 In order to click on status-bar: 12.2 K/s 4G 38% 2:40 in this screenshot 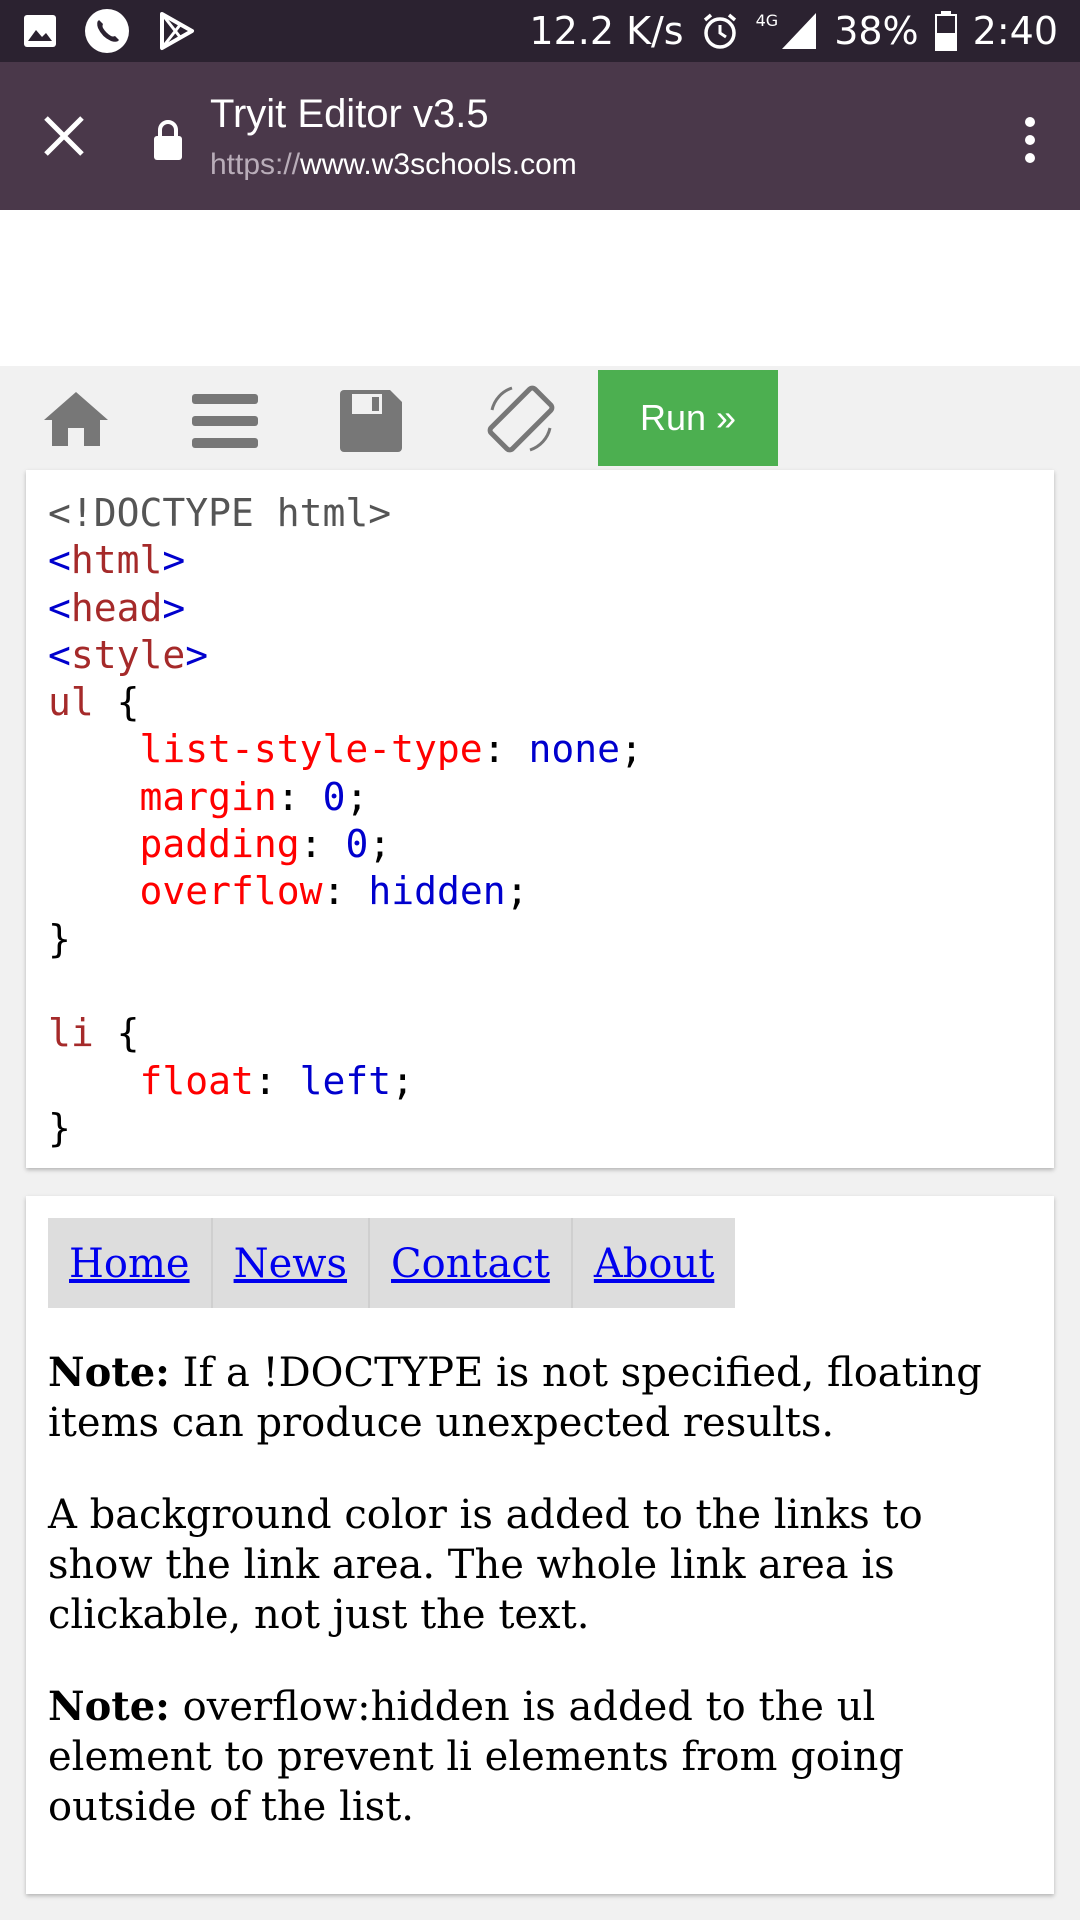, I will do `click(540, 31)`.